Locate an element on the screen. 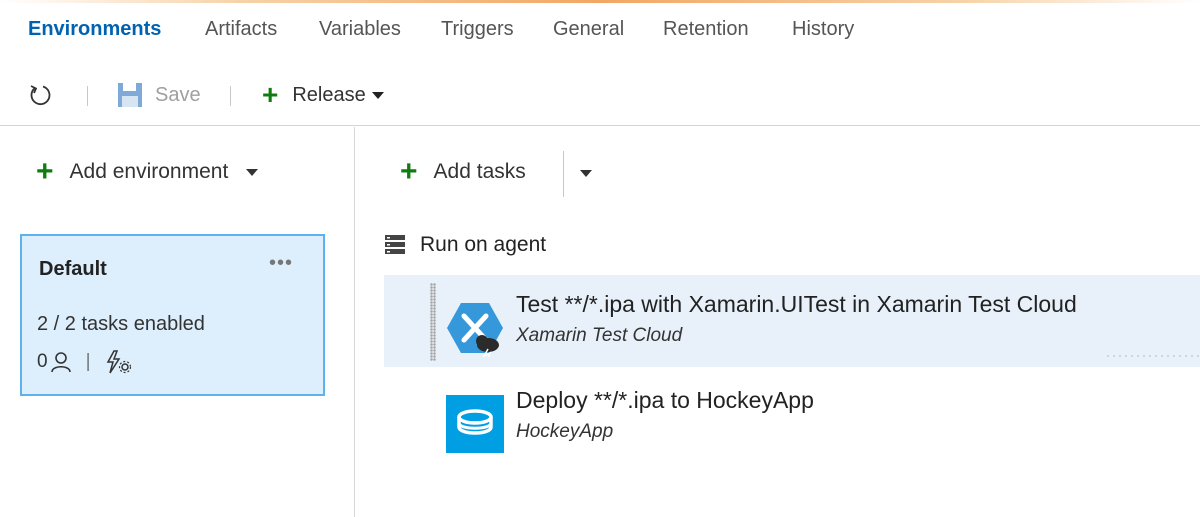  tab-general: General is located at coordinates (588, 29).